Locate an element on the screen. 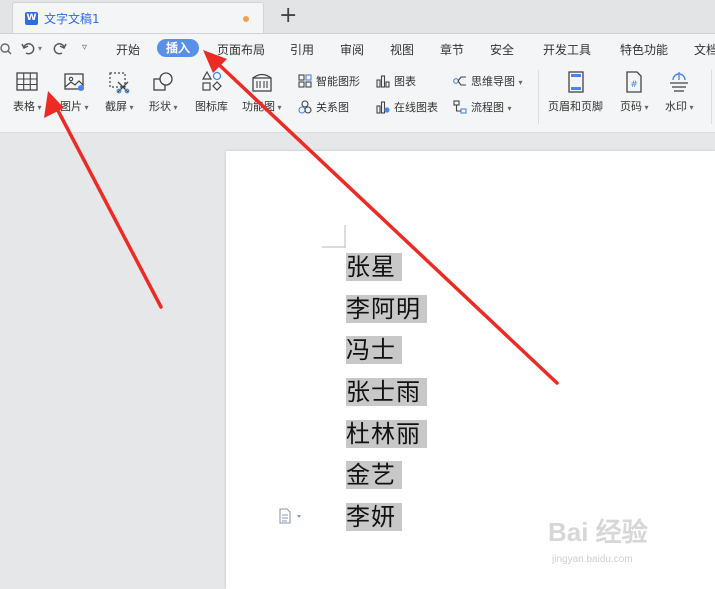  text-line: 冯士 is located at coordinates (386, 351).